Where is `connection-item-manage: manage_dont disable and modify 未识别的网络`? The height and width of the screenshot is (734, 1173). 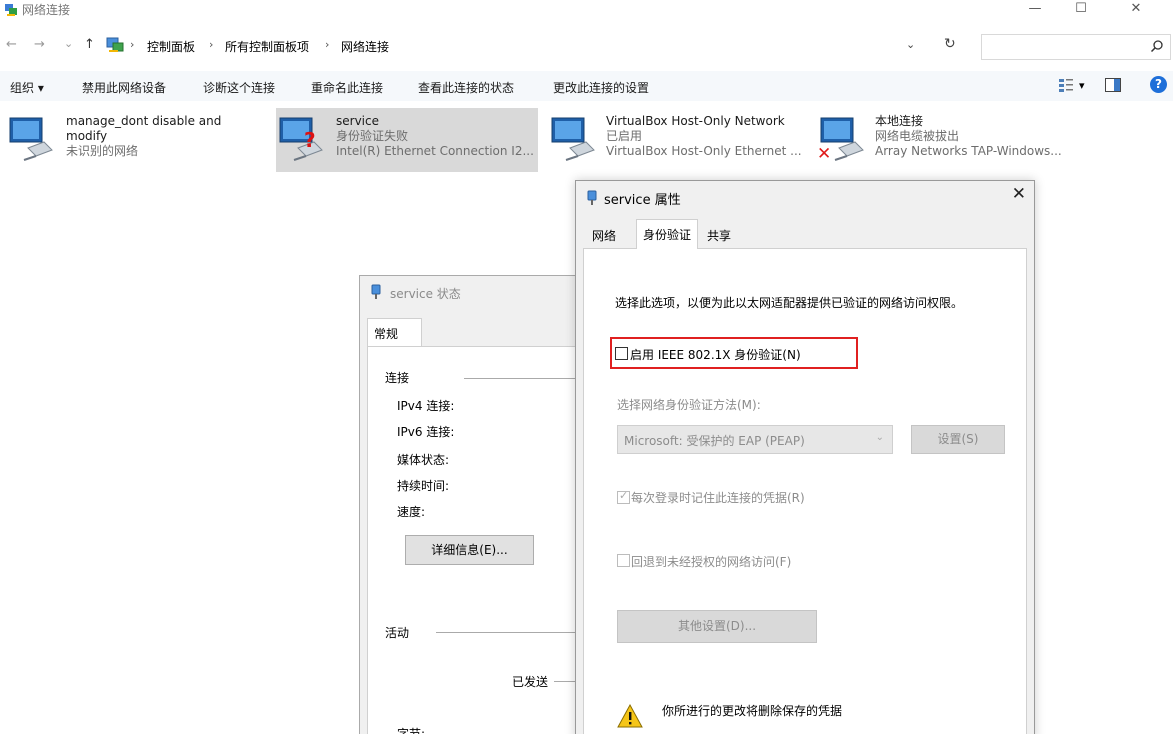
connection-item-manage: manage_dont disable and modify 未识别的网络 is located at coordinates (136, 140).